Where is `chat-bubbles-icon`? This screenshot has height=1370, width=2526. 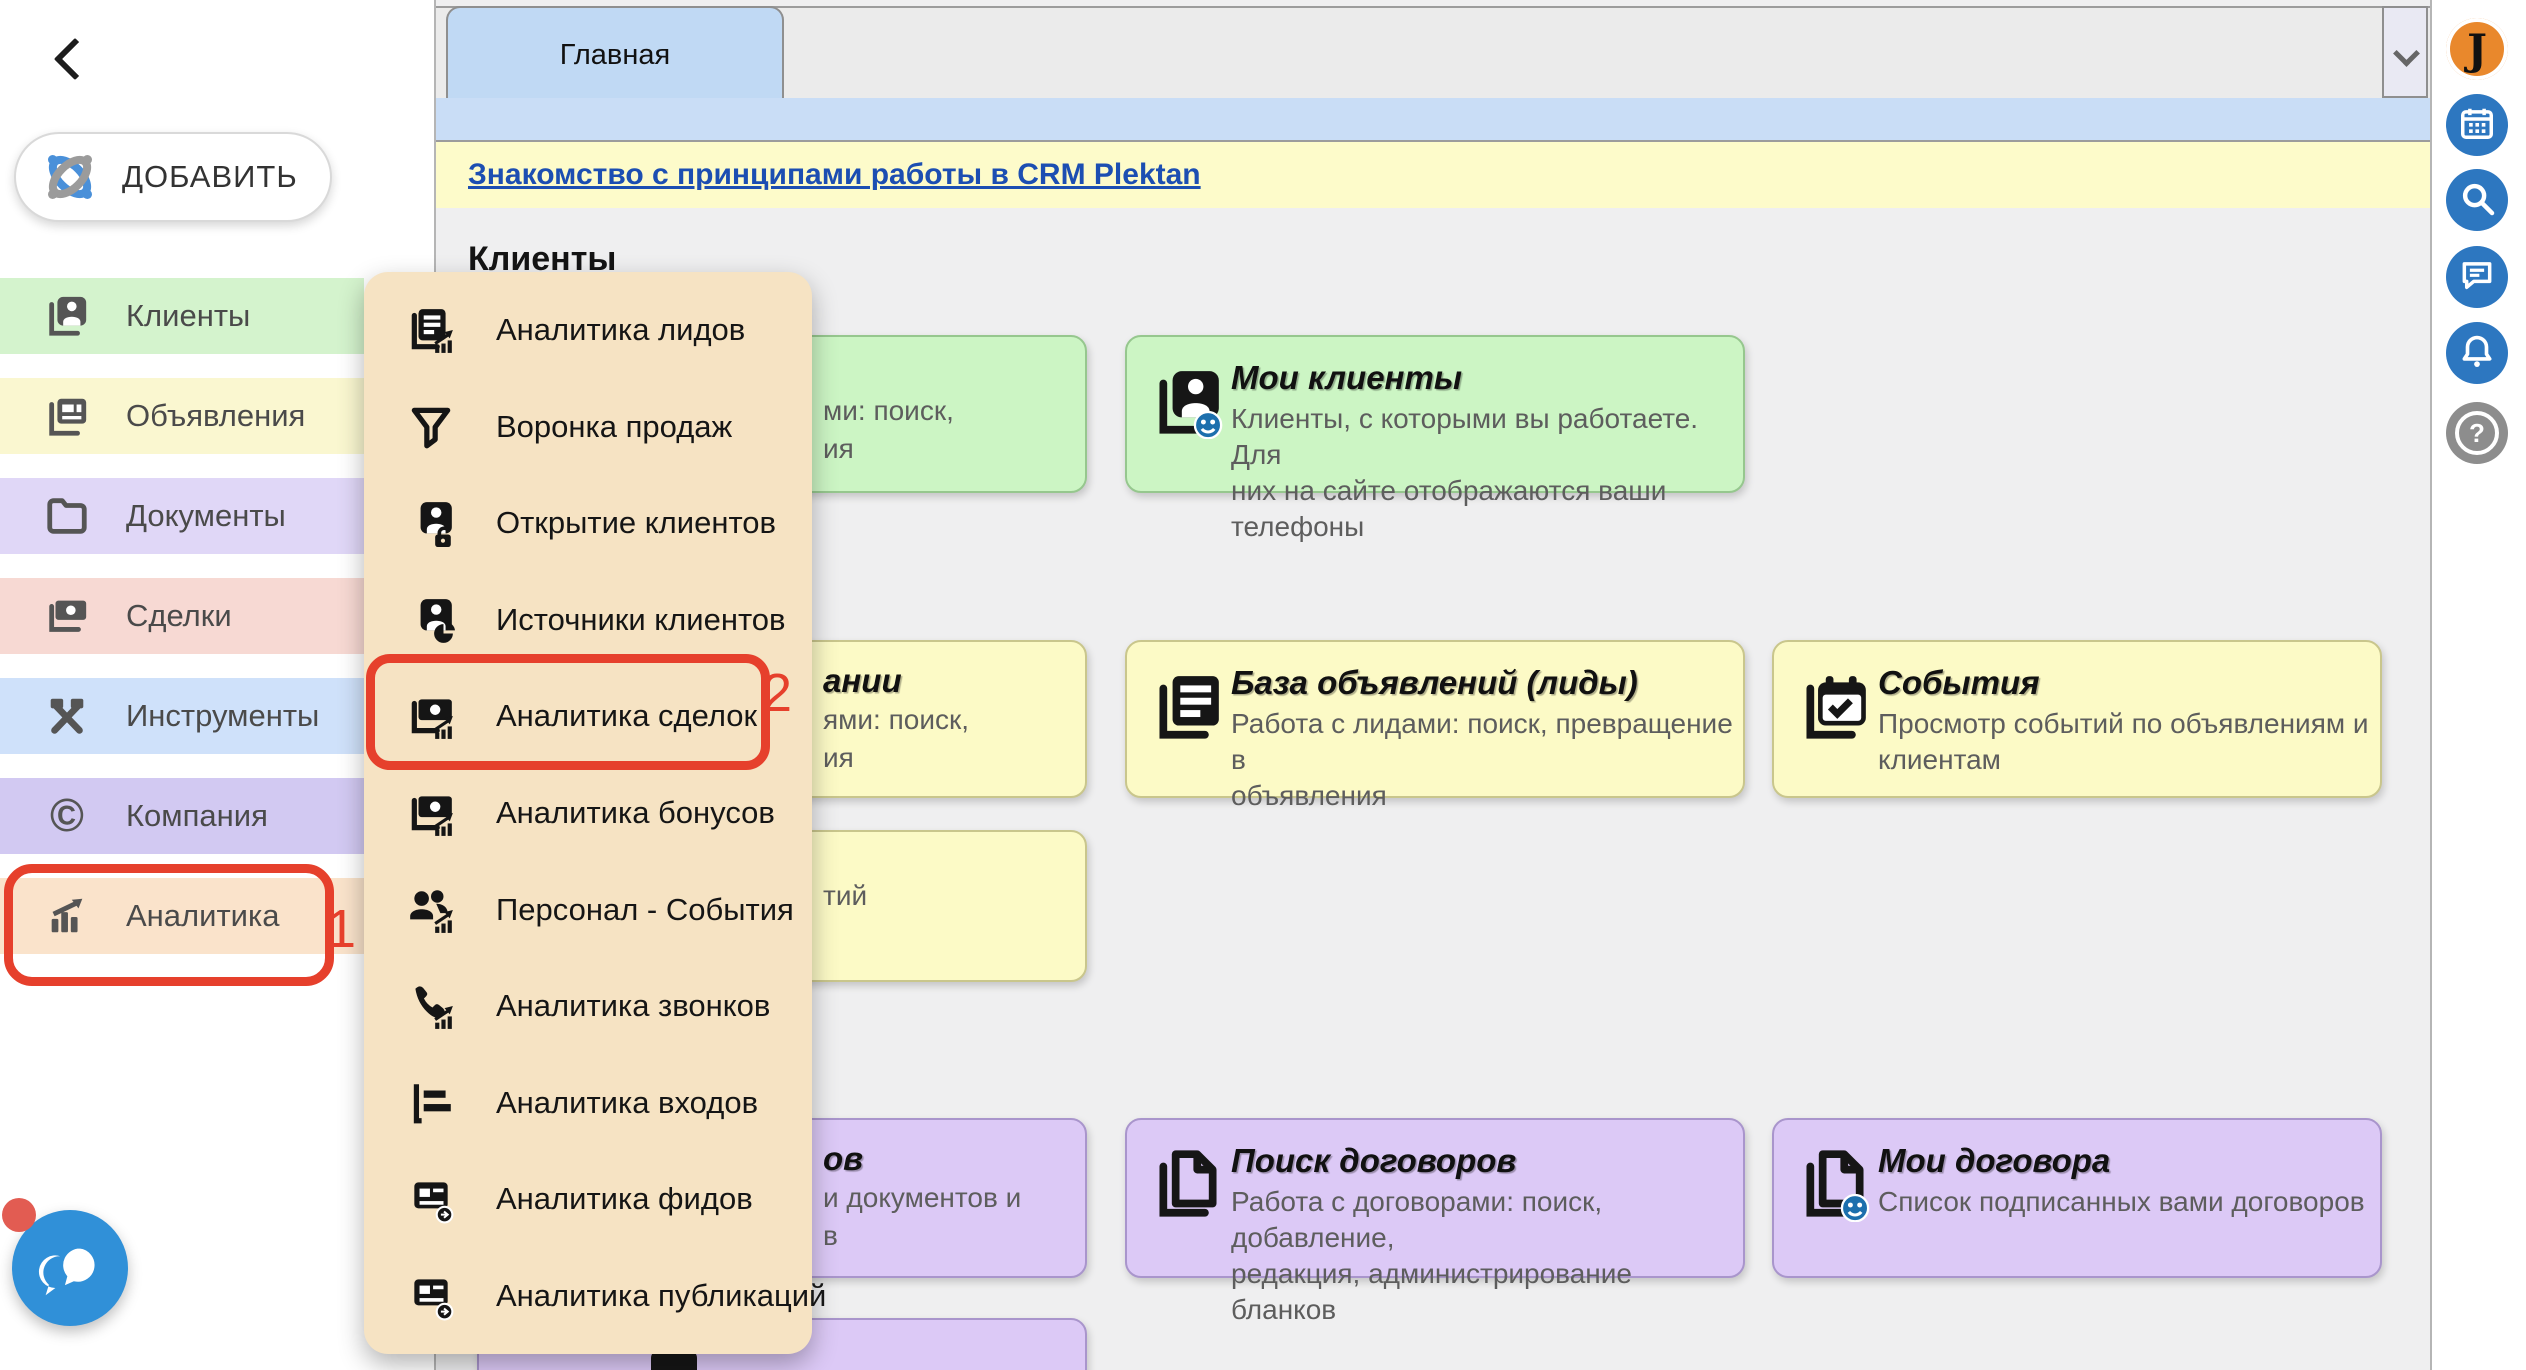
chat-bubbles-icon is located at coordinates (70, 1268).